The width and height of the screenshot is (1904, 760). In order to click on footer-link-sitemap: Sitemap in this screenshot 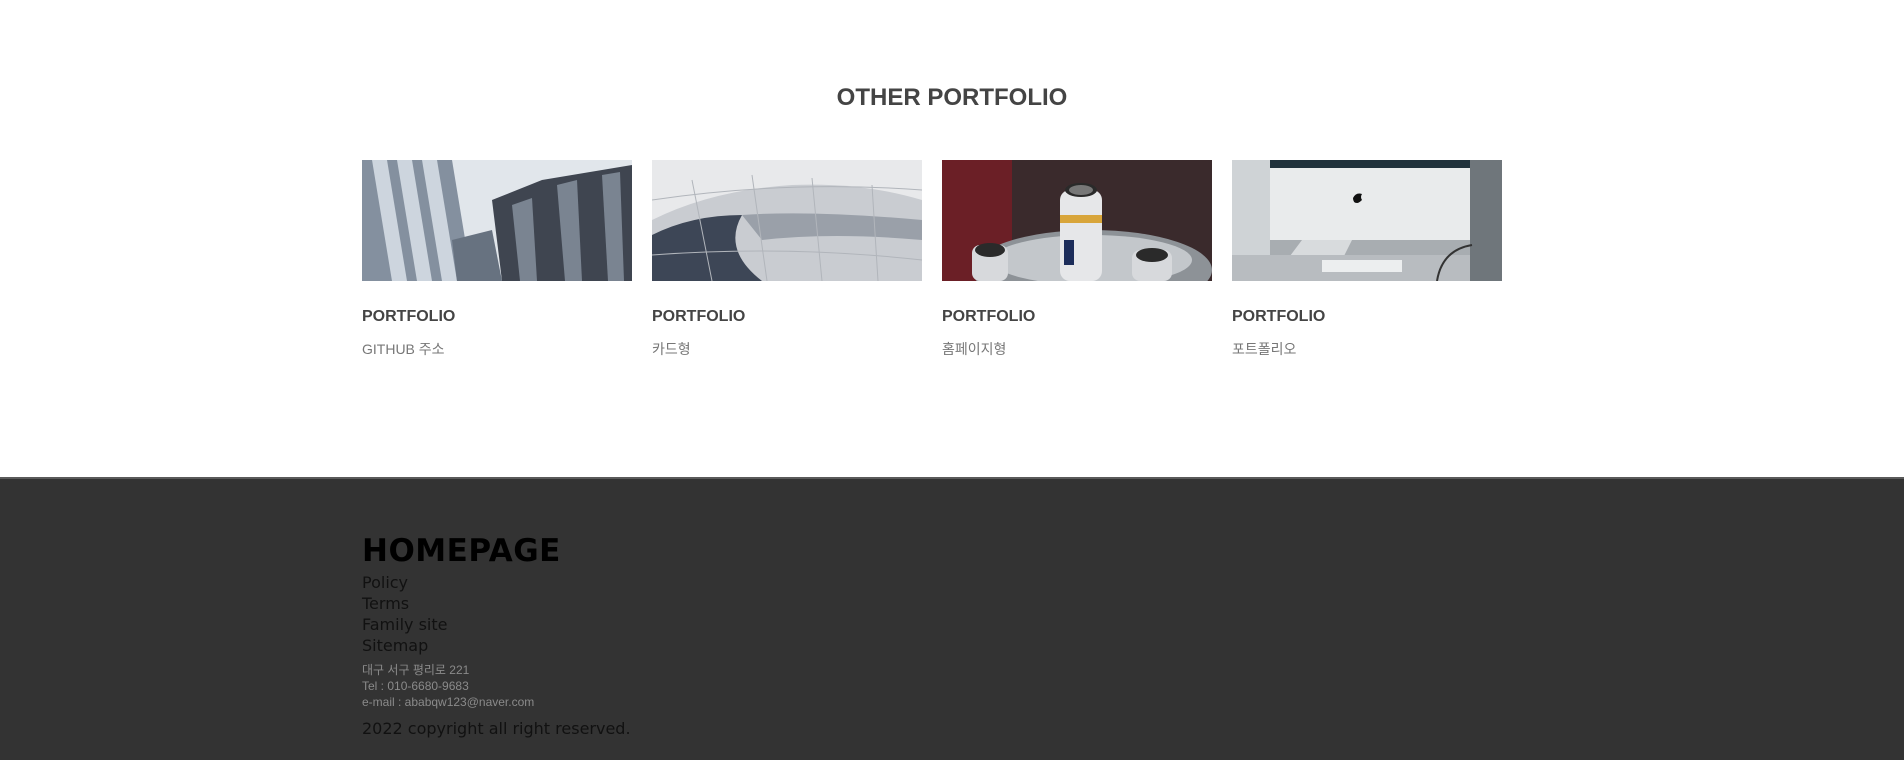, I will do `click(496, 645)`.